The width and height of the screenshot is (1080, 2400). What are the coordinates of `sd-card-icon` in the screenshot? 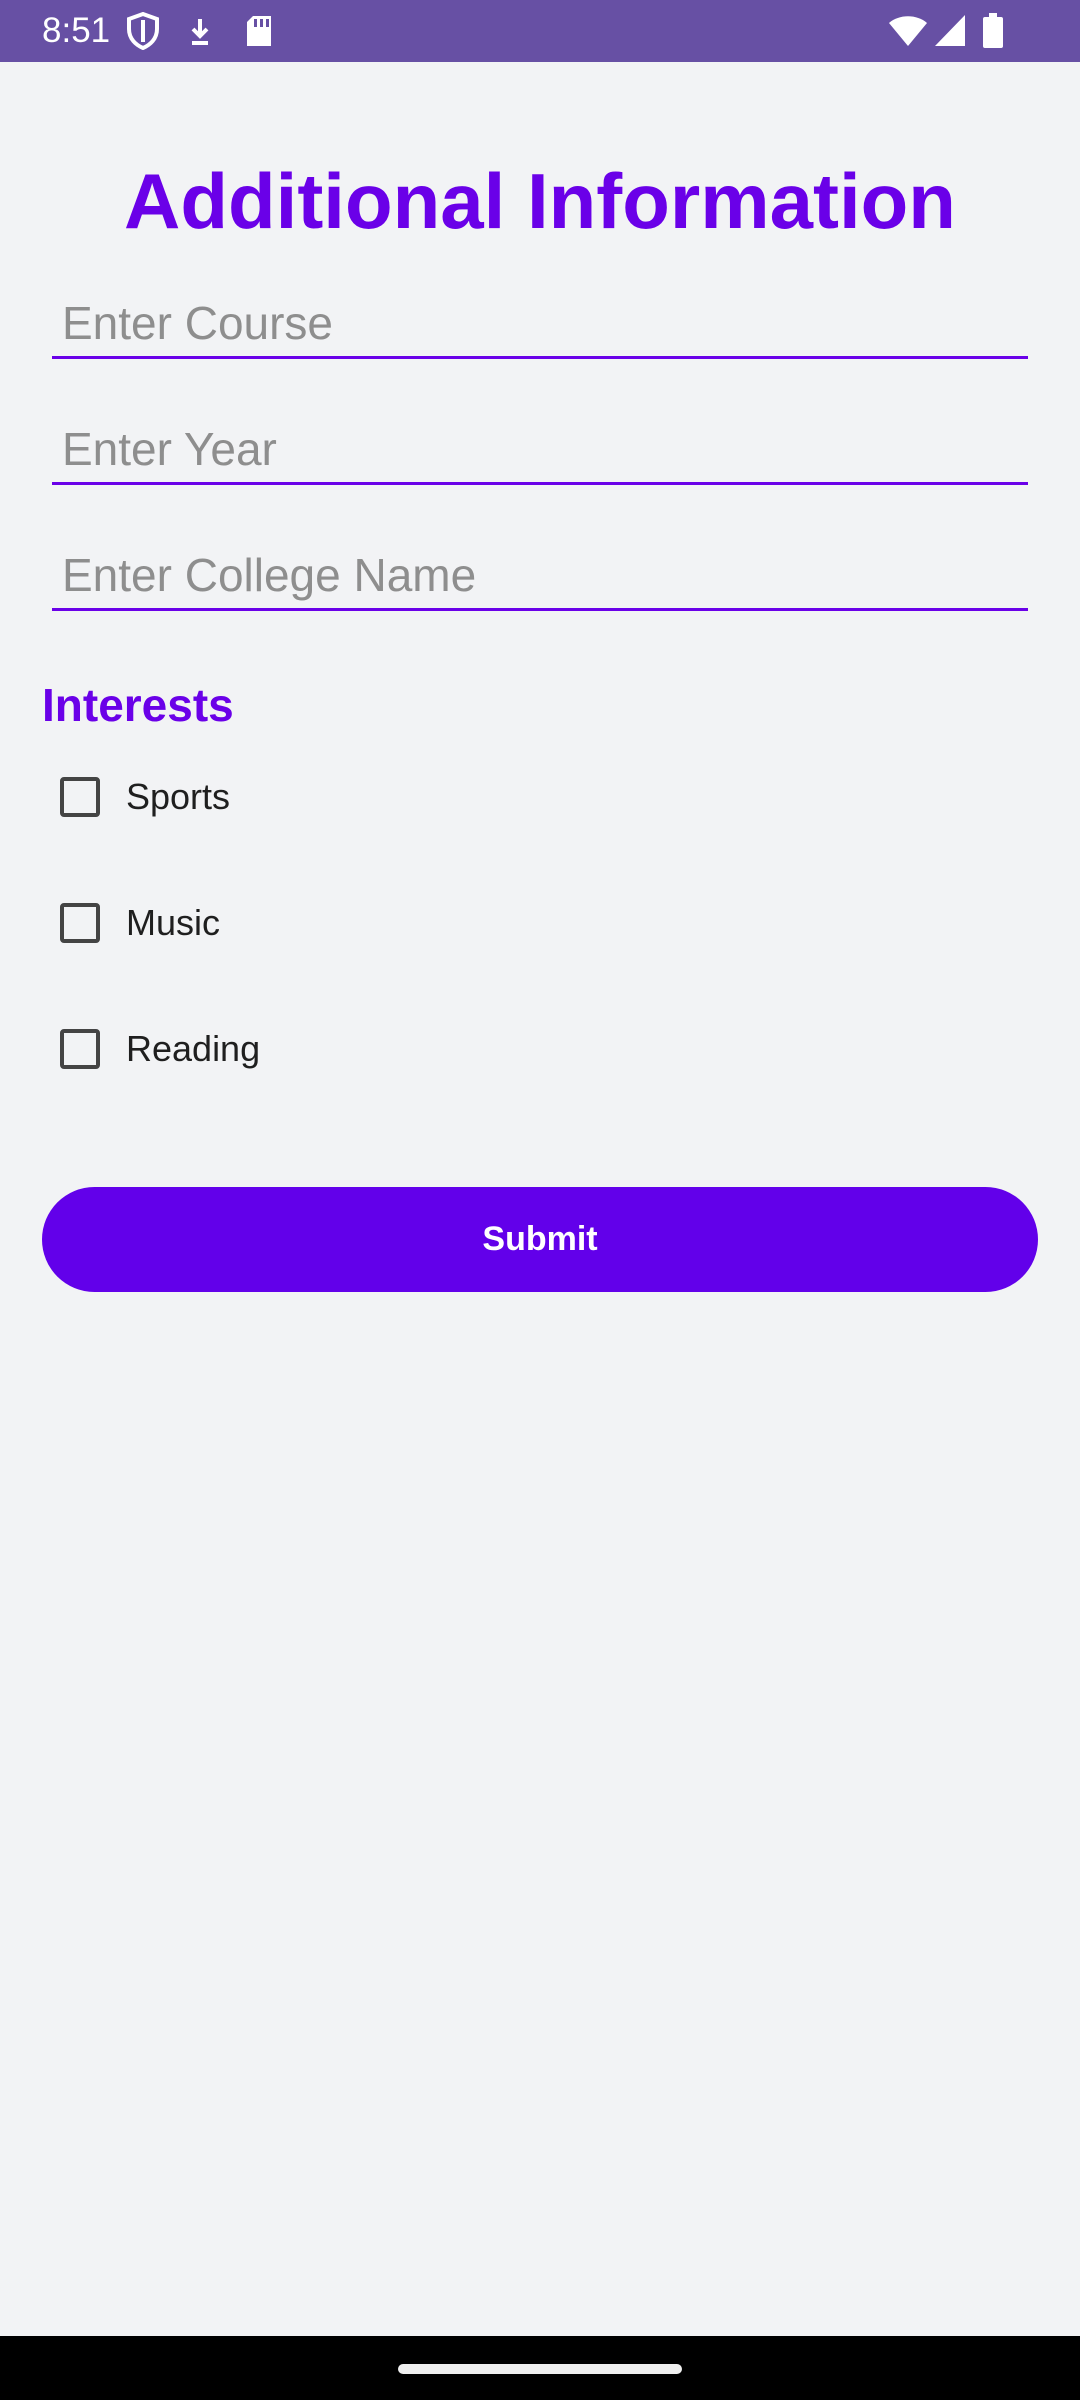 It's located at (259, 31).